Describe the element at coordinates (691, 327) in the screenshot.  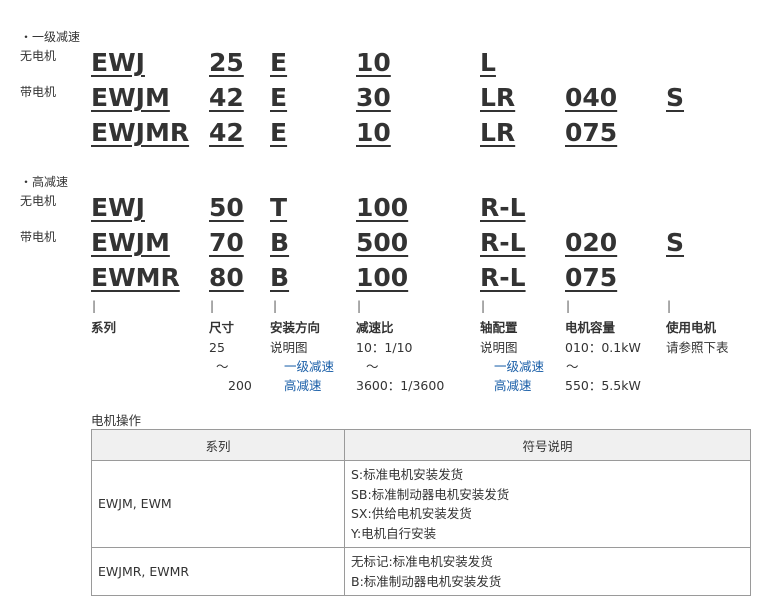
I see `legend-motor-label: 使用电机` at that location.